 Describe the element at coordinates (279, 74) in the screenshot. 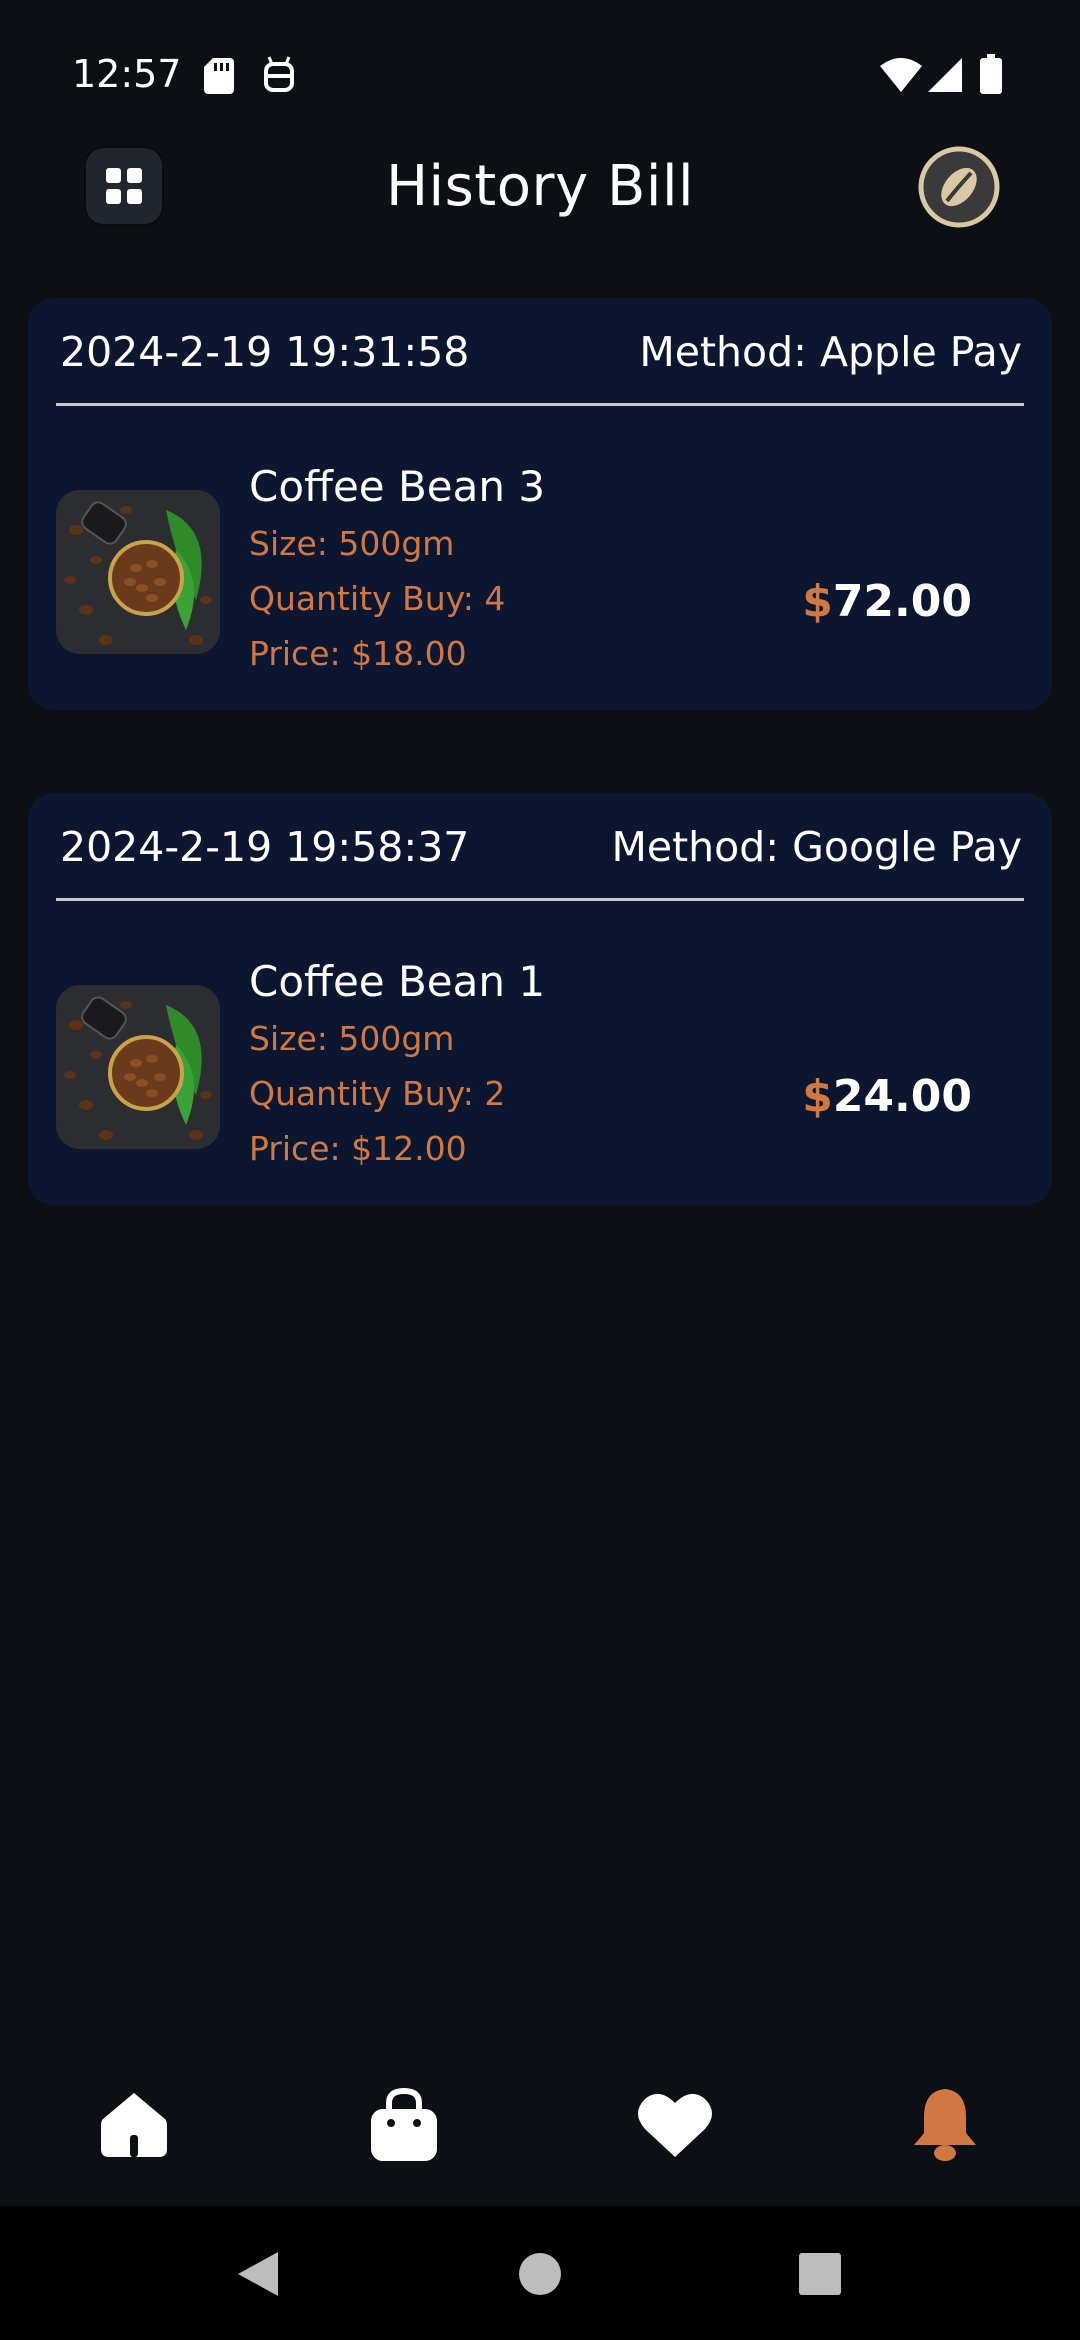

I see `robot-icon` at that location.